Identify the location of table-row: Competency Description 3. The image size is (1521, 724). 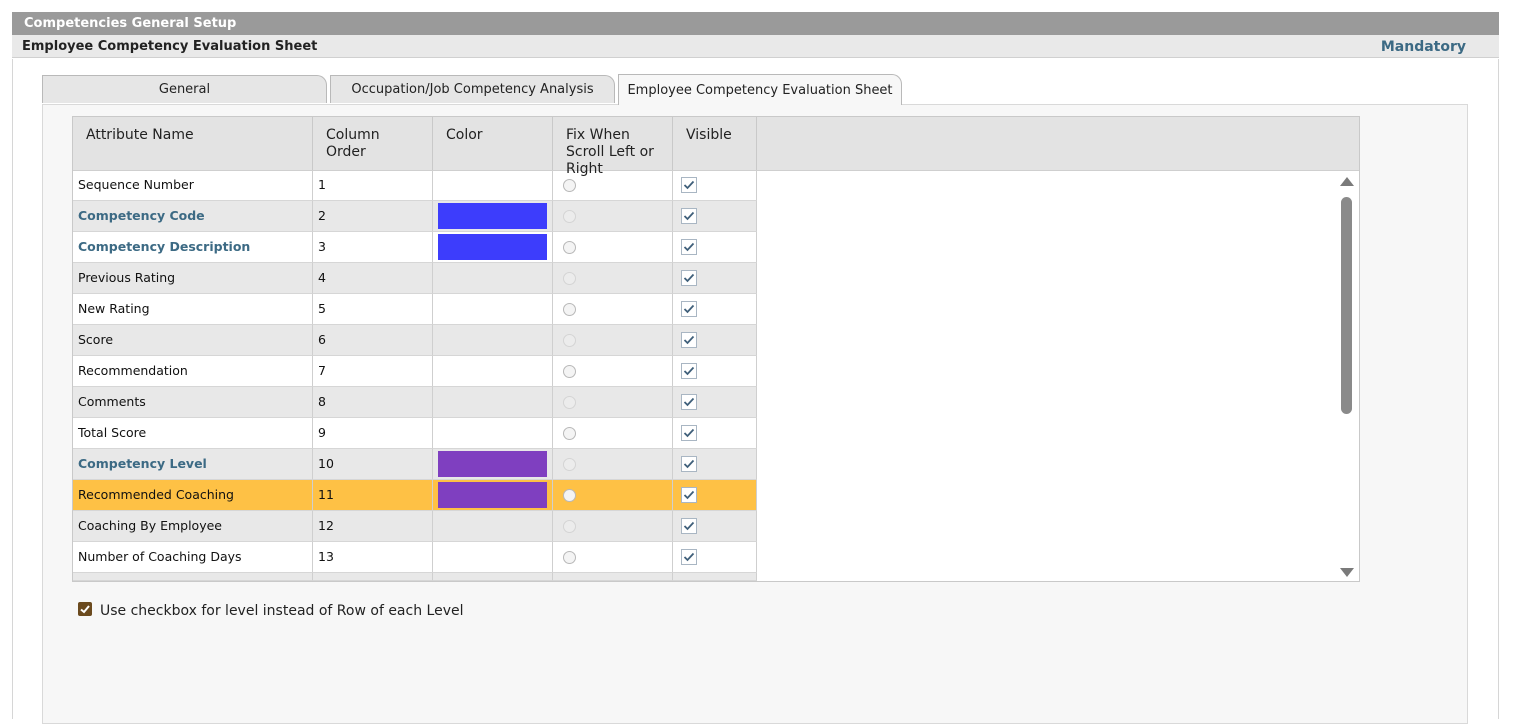
(415, 247).